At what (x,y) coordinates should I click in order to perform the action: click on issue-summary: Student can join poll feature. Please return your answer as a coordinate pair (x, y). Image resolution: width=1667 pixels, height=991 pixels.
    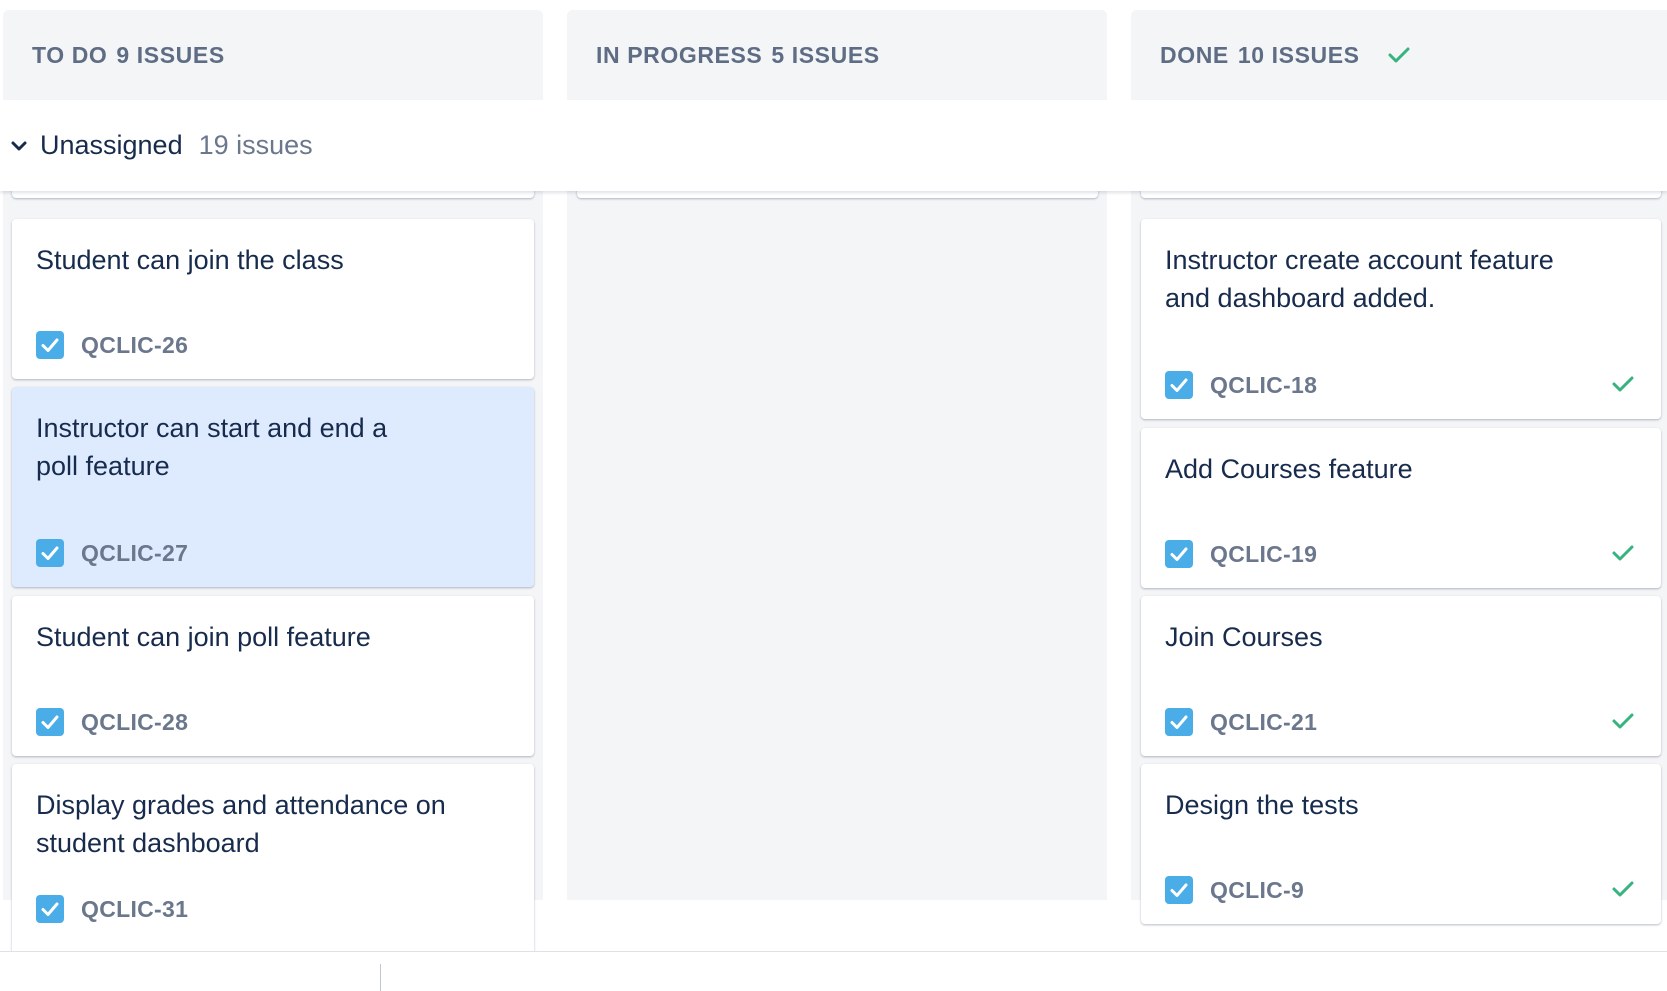
    Looking at the image, I should click on (203, 637).